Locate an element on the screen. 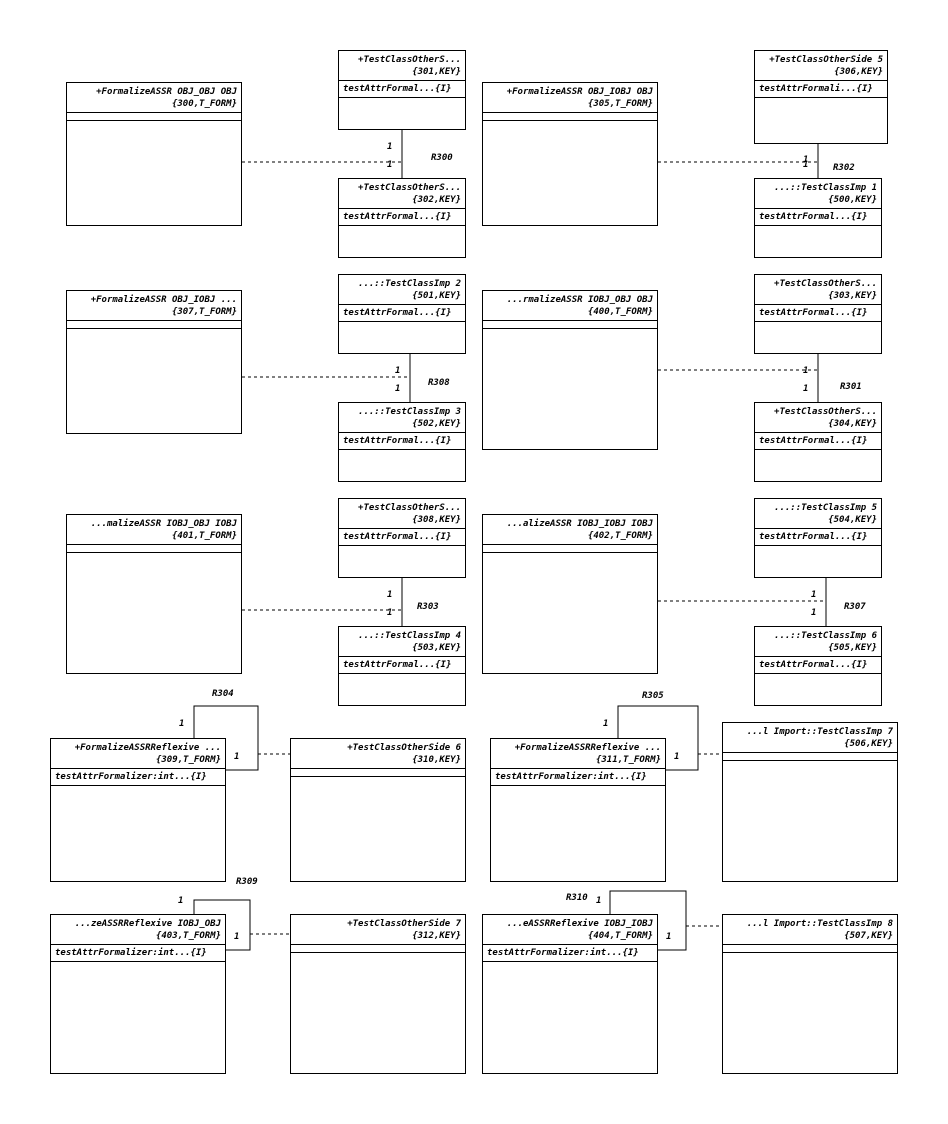 The width and height of the screenshot is (948, 1124). class-name: +TestClassOtherSide 7 is located at coordinates (404, 924).